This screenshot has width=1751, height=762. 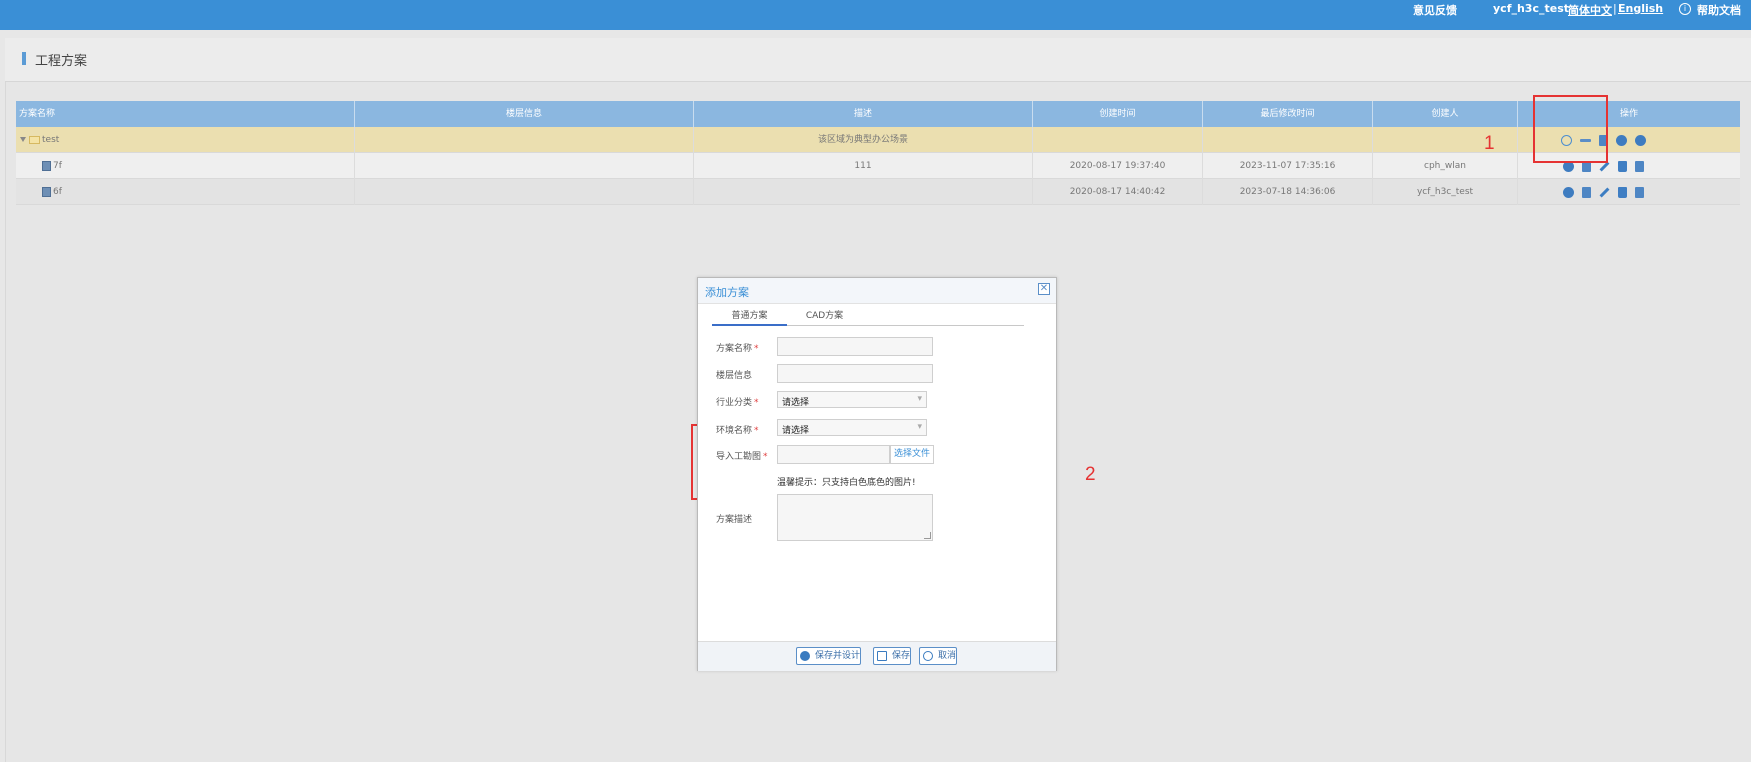 I want to click on username: ycf_h3c_test, so click(x=1531, y=8).